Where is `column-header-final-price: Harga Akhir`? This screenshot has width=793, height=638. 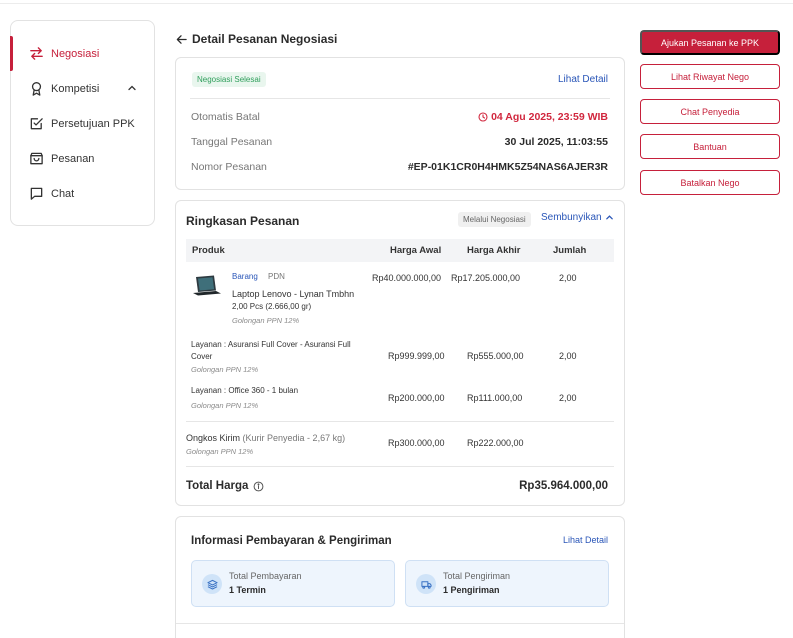 column-header-final-price: Harga Akhir is located at coordinates (494, 250).